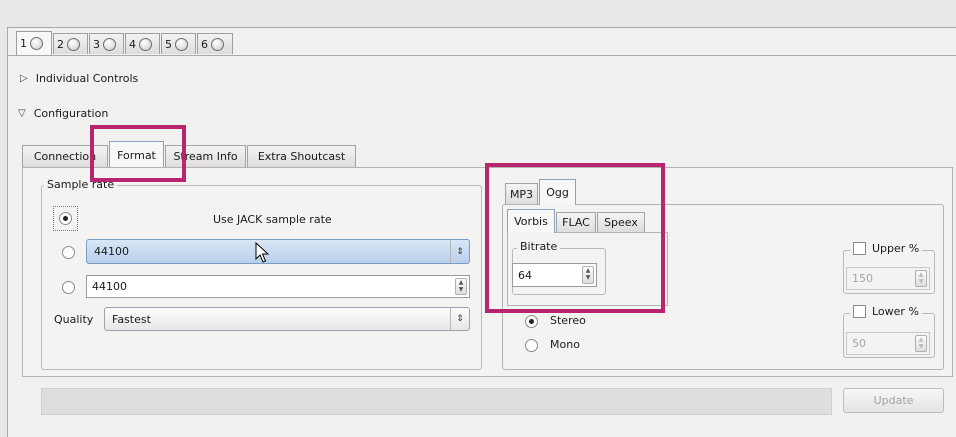 The image size is (956, 437). I want to click on update-button-label: Update, so click(893, 400).